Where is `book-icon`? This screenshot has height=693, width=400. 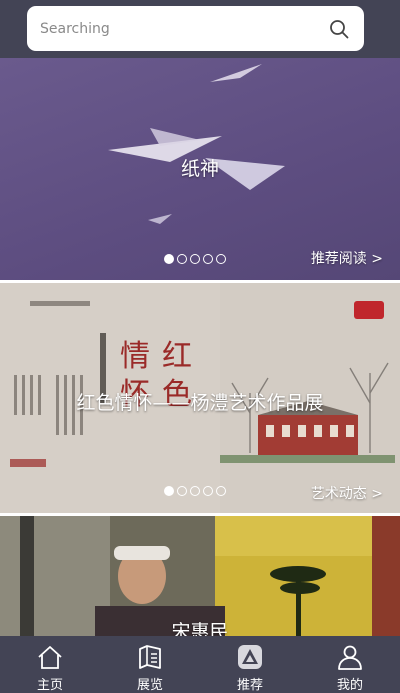 book-icon is located at coordinates (150, 656).